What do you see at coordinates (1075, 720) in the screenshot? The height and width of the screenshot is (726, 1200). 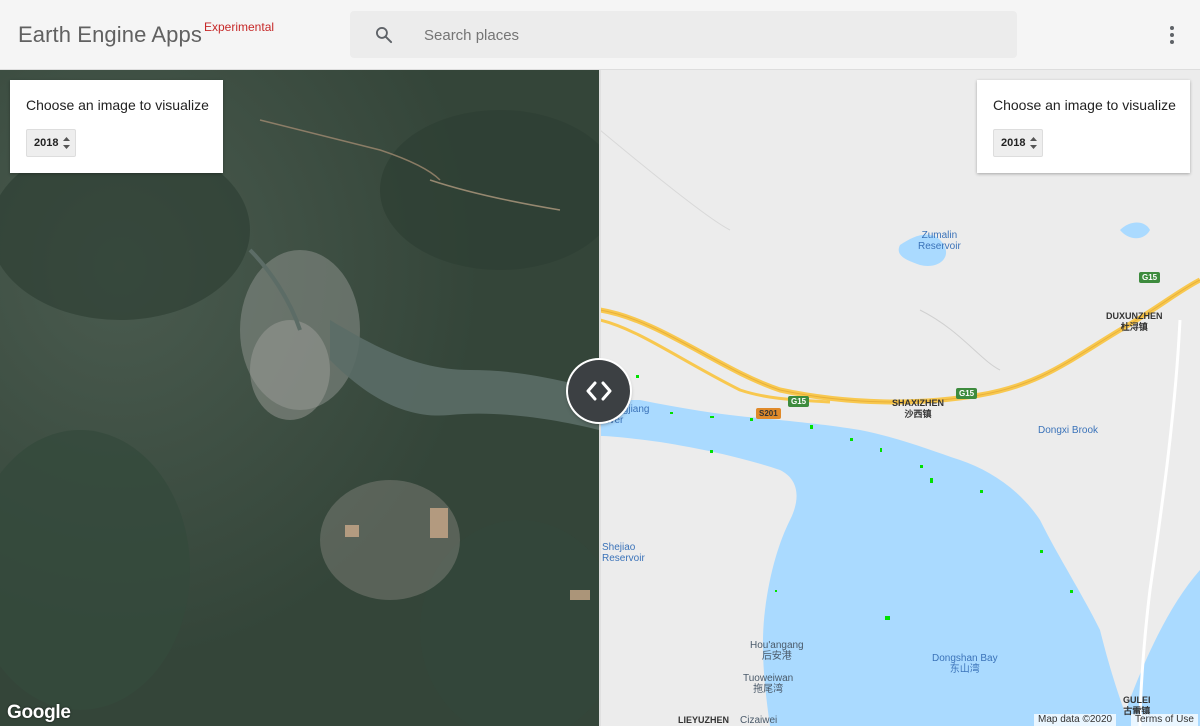 I see `map-data-attribution: Map data ©2020` at bounding box center [1075, 720].